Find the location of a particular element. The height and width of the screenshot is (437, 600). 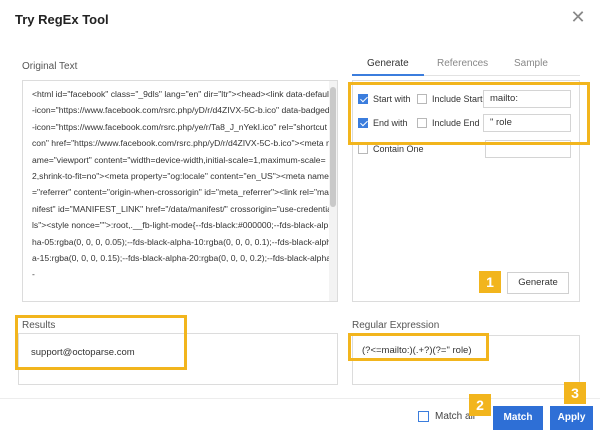

tab-sample: Sample is located at coordinates (531, 63).